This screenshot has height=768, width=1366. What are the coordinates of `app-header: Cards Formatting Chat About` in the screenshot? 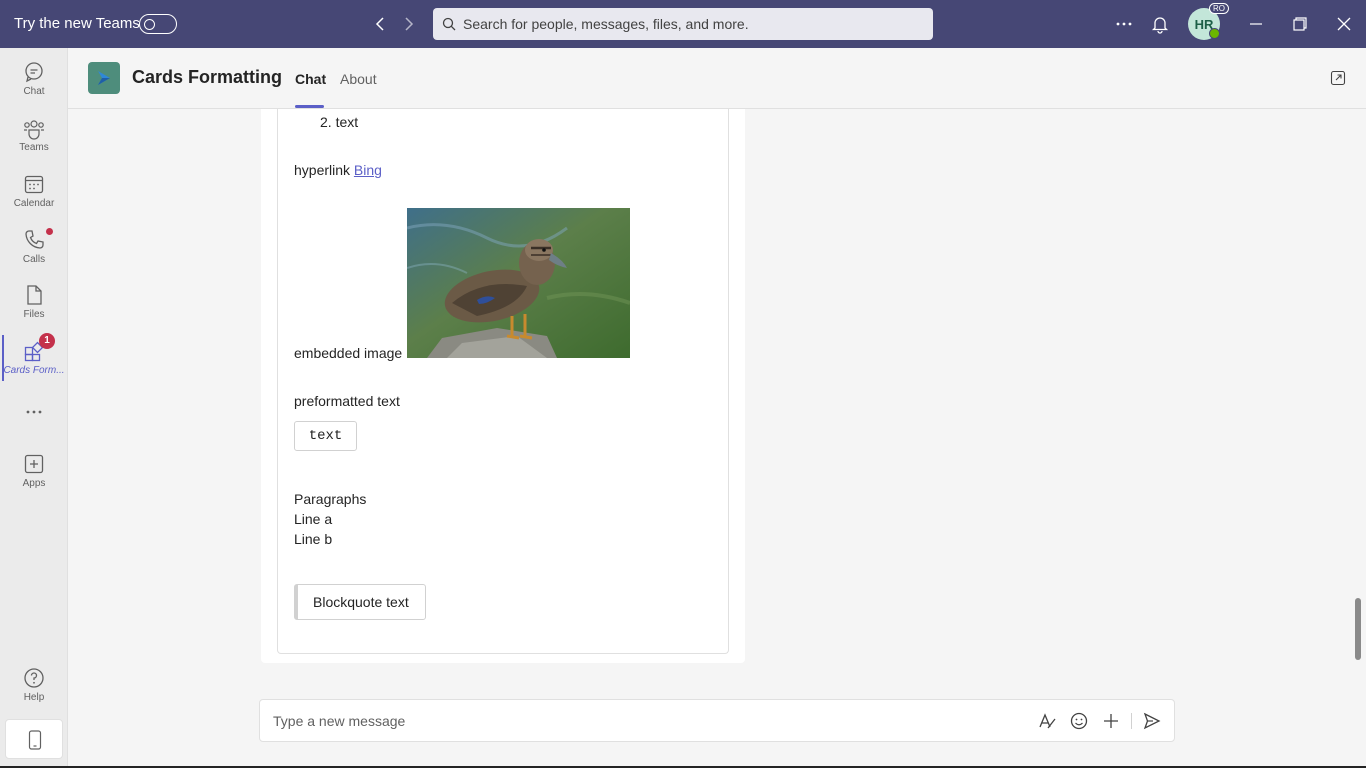 It's located at (717, 78).